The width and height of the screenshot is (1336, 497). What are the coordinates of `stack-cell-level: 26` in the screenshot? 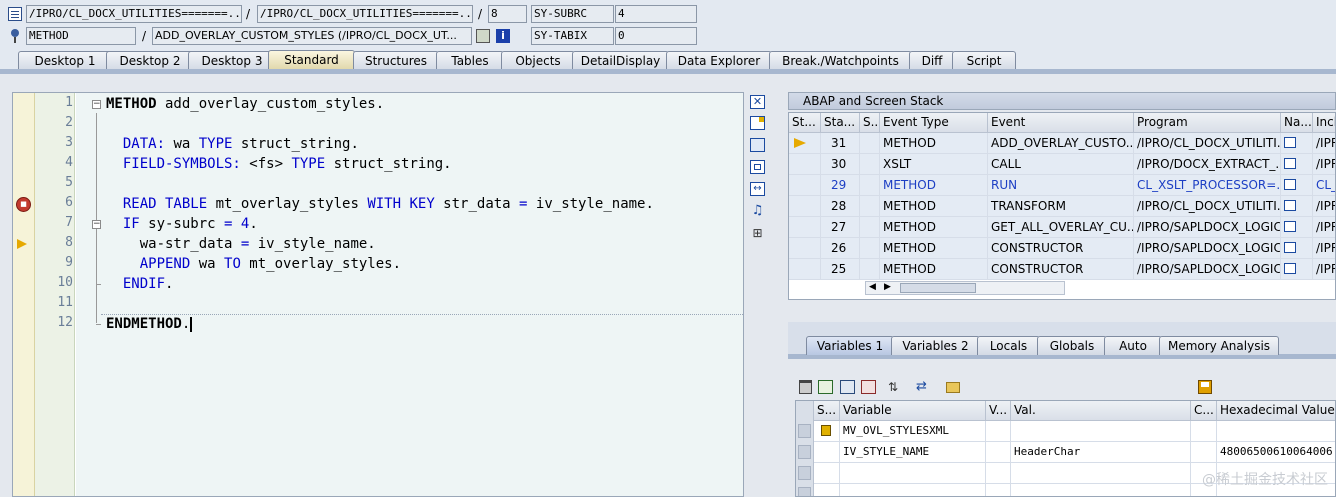 It's located at (840, 248).